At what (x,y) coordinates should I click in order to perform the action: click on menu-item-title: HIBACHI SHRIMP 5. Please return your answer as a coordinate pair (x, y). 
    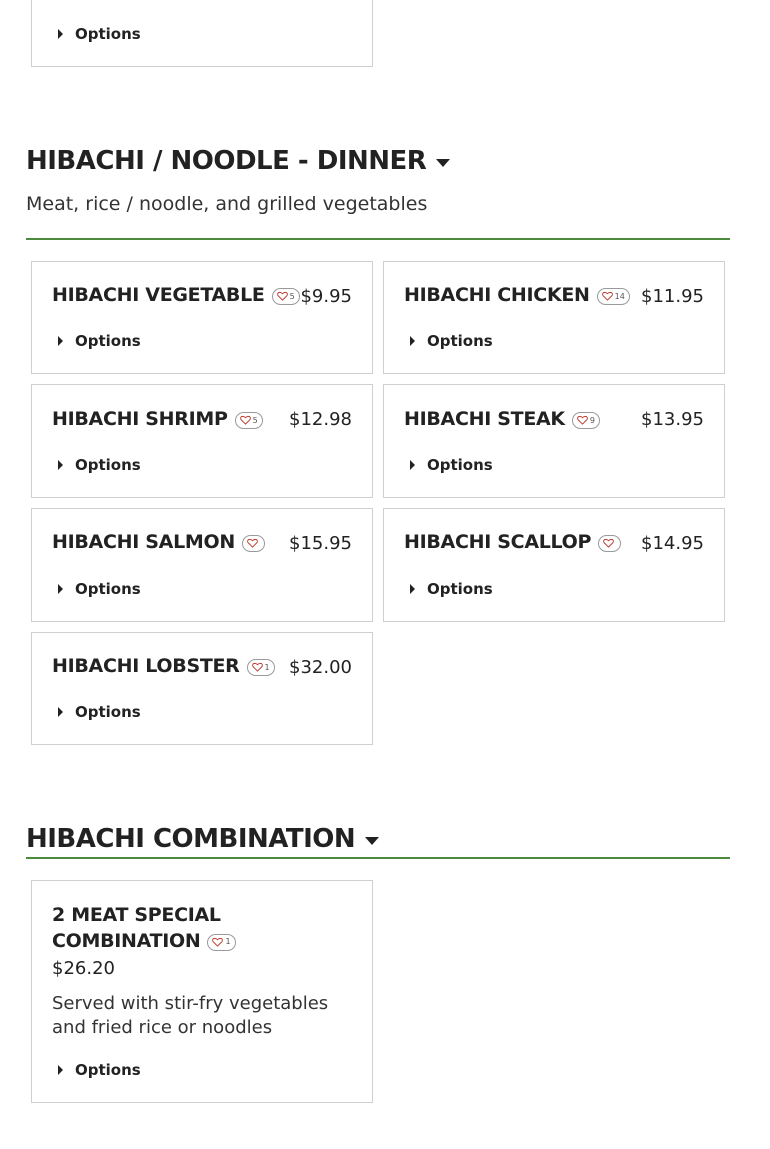
    Looking at the image, I should click on (157, 419).